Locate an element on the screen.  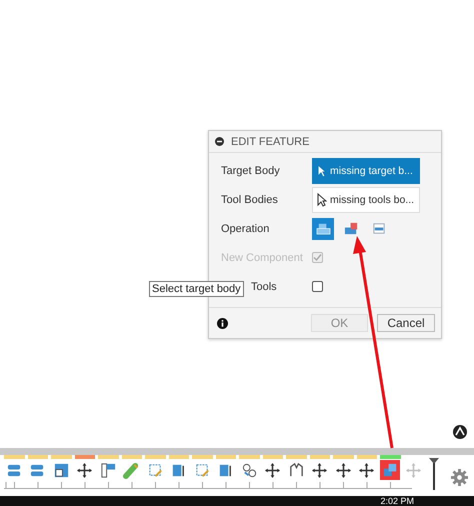
join-icon is located at coordinates (323, 228).